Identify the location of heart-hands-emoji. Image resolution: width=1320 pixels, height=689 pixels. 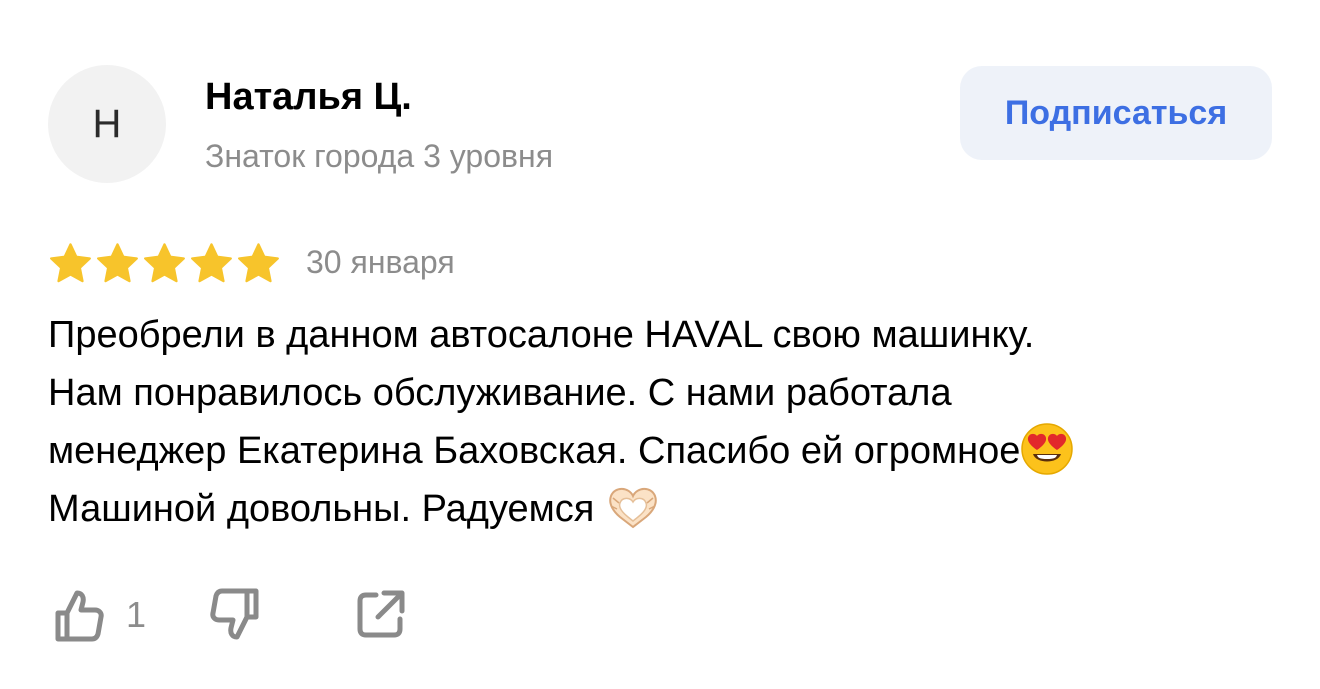
(633, 508).